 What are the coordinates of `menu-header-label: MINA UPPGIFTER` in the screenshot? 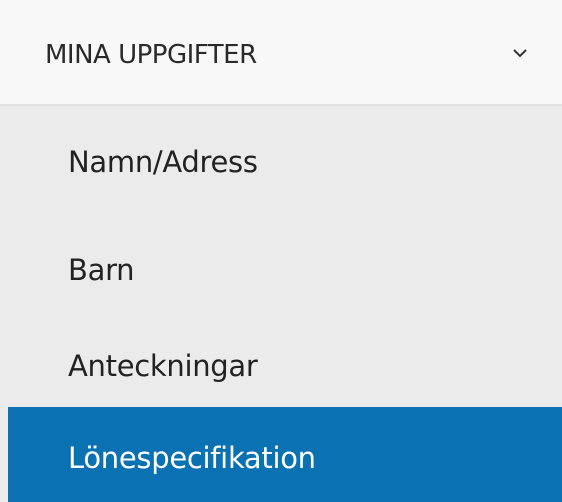 It's located at (151, 55).